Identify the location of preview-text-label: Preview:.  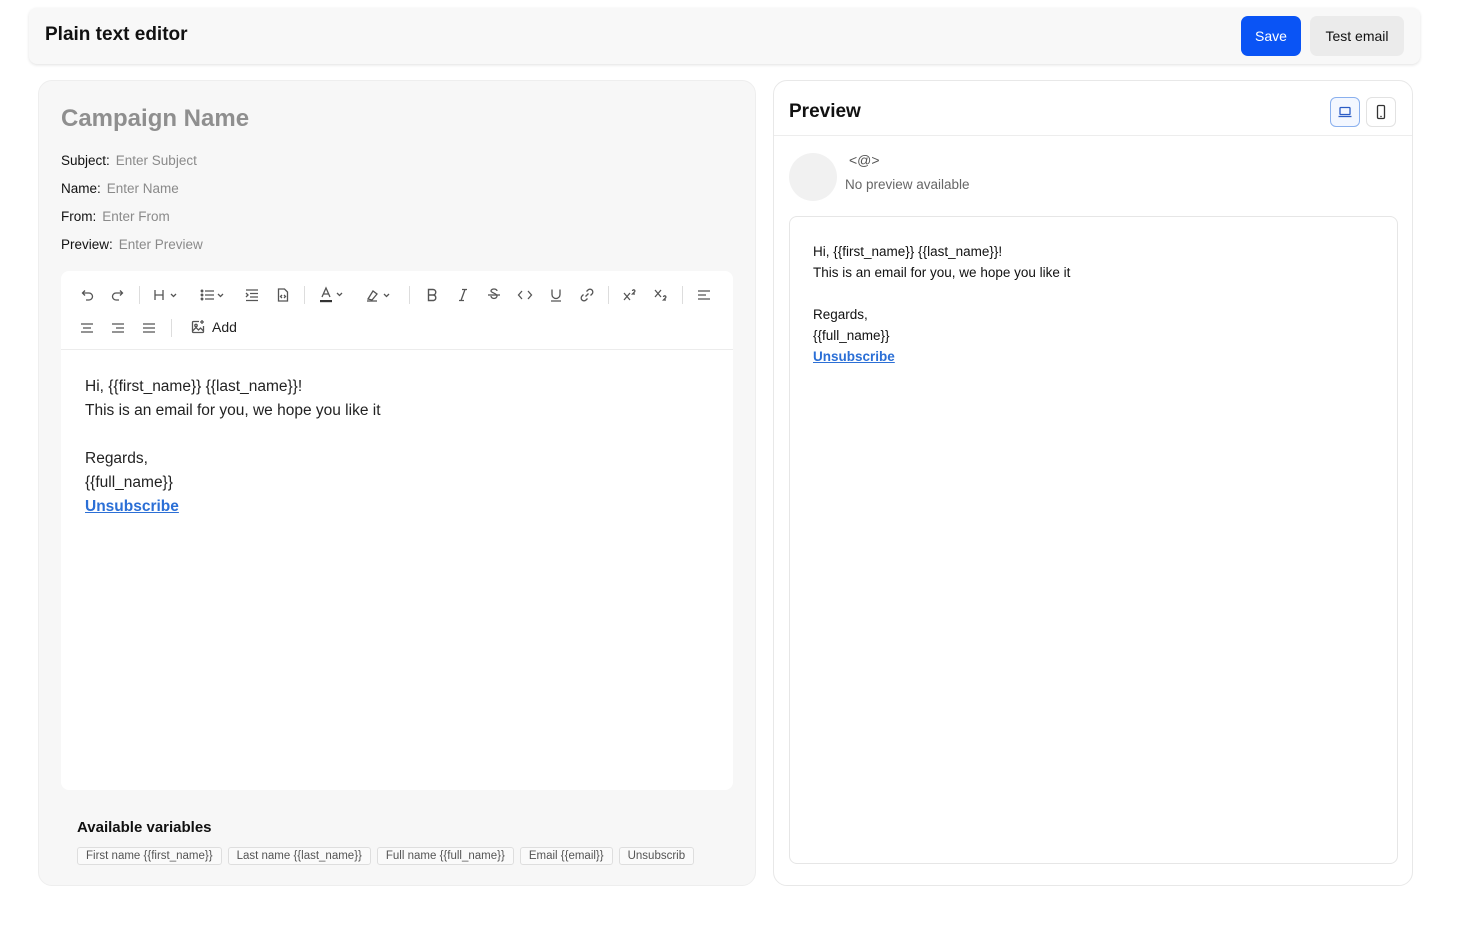
(87, 244).